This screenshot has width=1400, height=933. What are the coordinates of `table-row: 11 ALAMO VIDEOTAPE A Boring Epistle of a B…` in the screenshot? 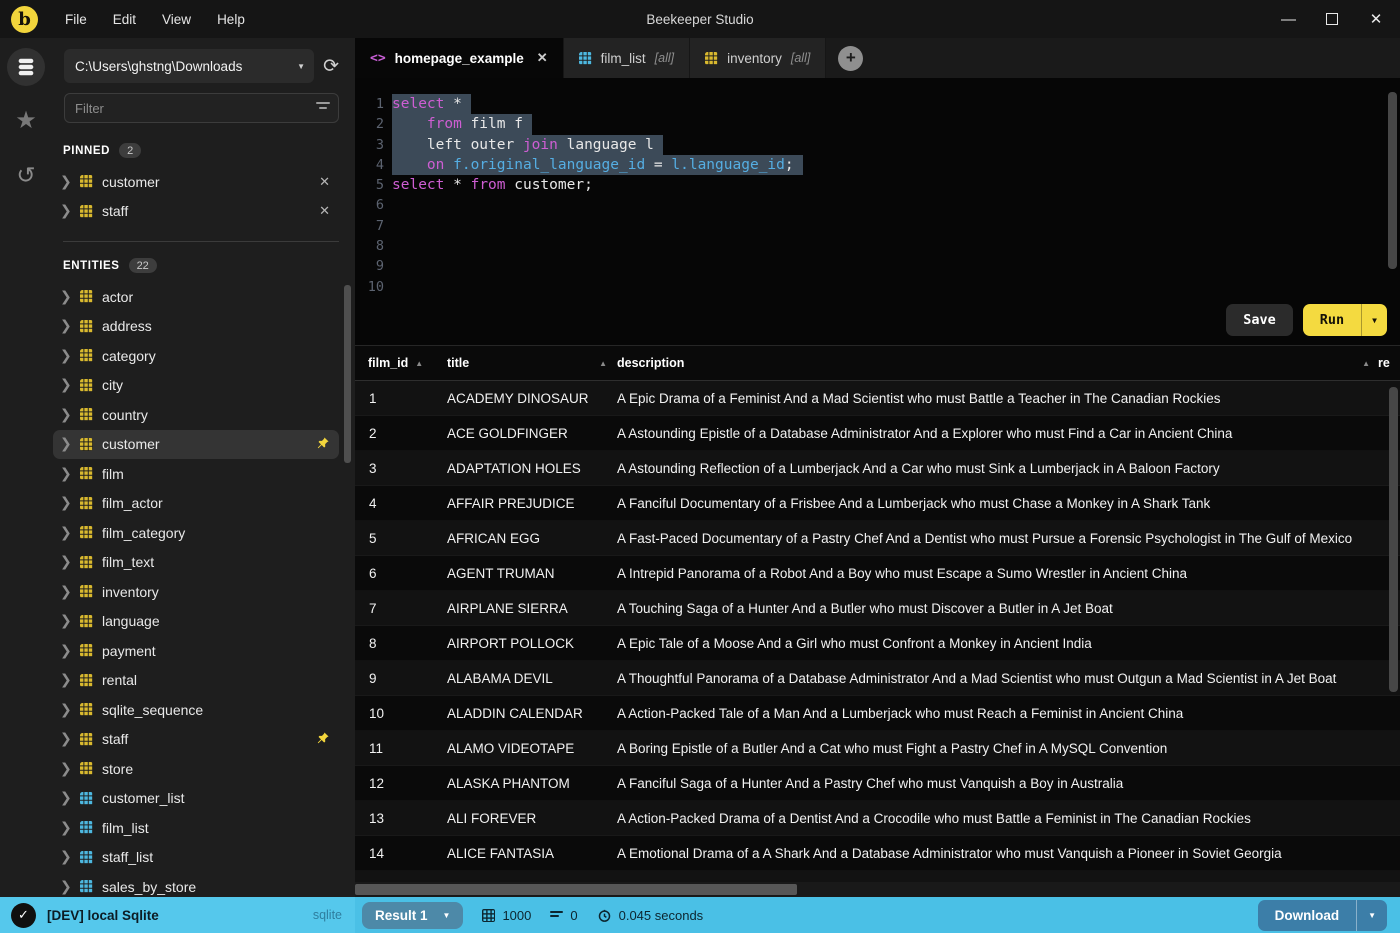 It's located at (877, 748).